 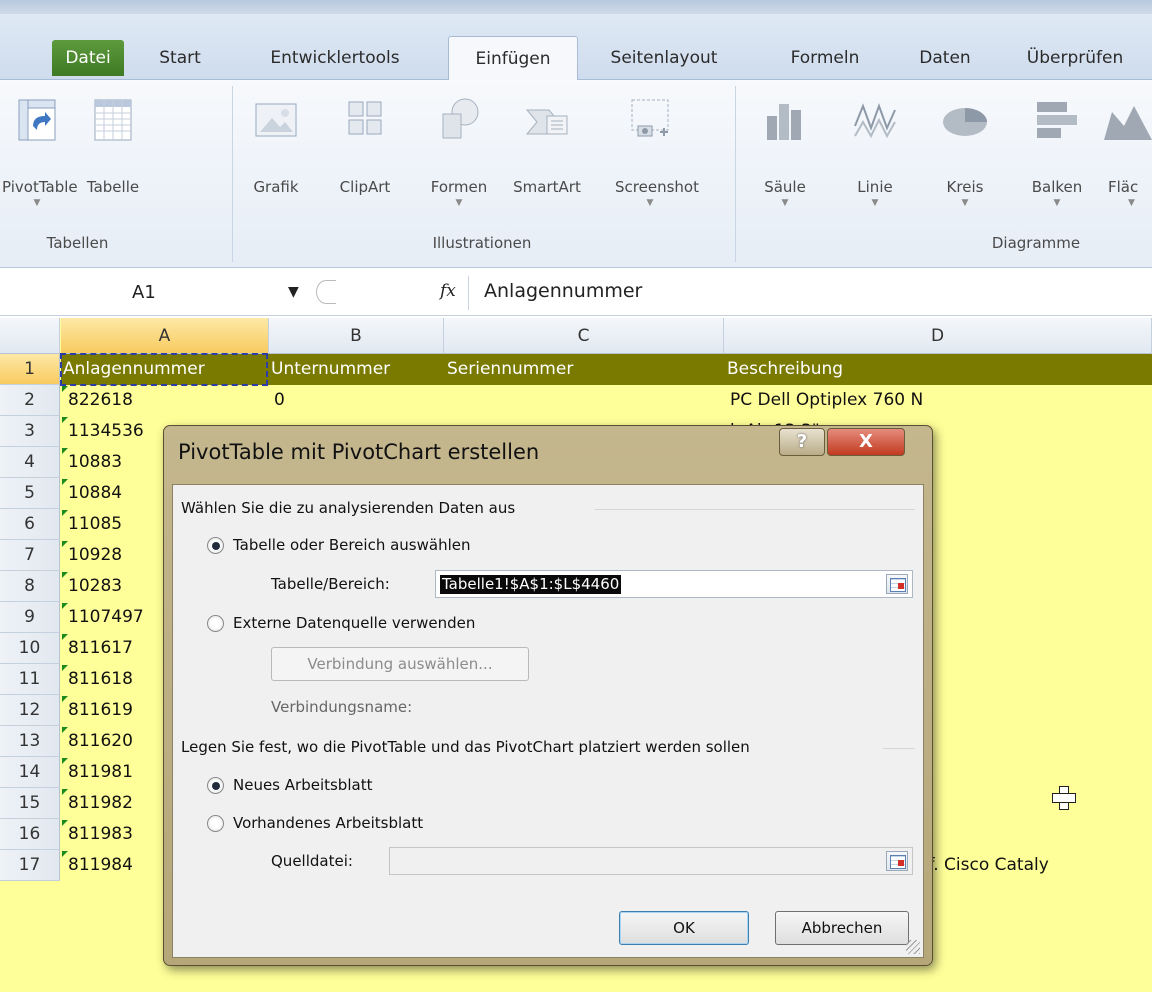 What do you see at coordinates (459, 149) in the screenshot?
I see `formen-button: Formen ▼` at bounding box center [459, 149].